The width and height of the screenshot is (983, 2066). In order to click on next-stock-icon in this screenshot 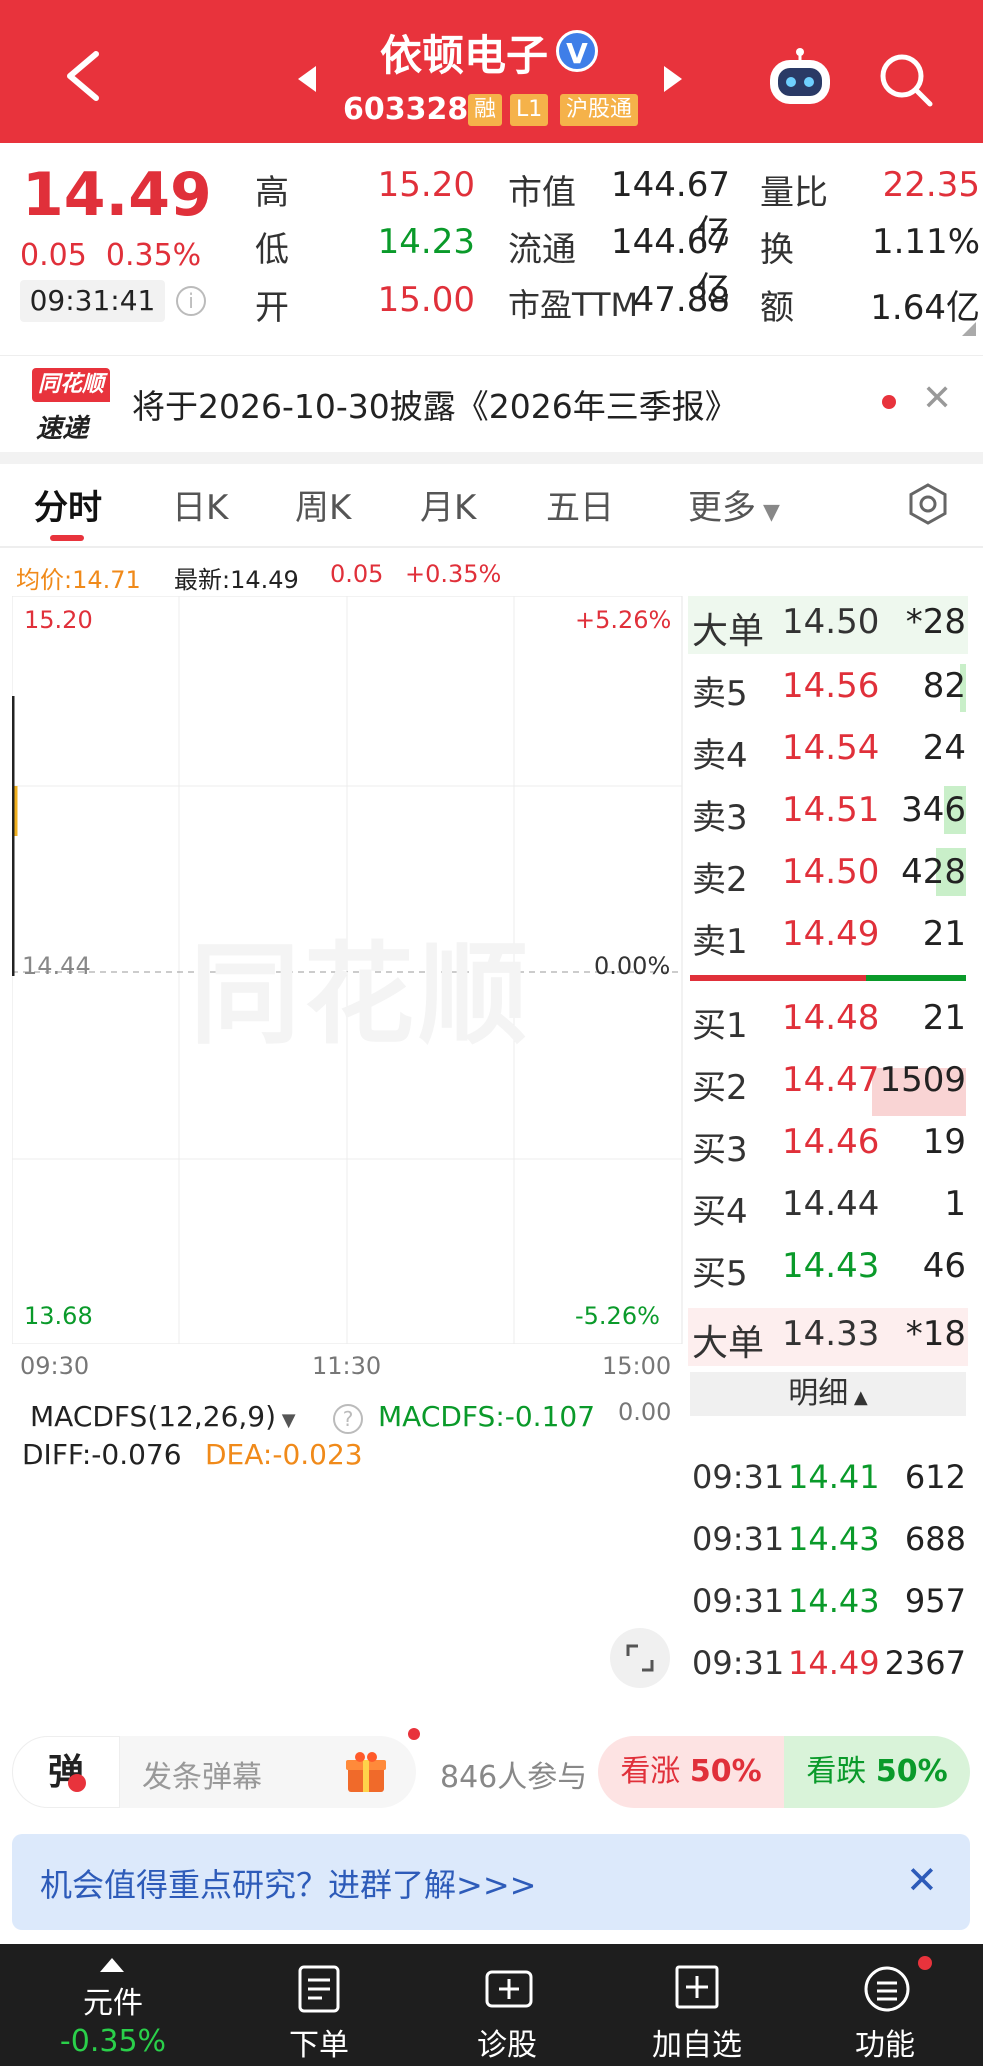, I will do `click(673, 79)`.